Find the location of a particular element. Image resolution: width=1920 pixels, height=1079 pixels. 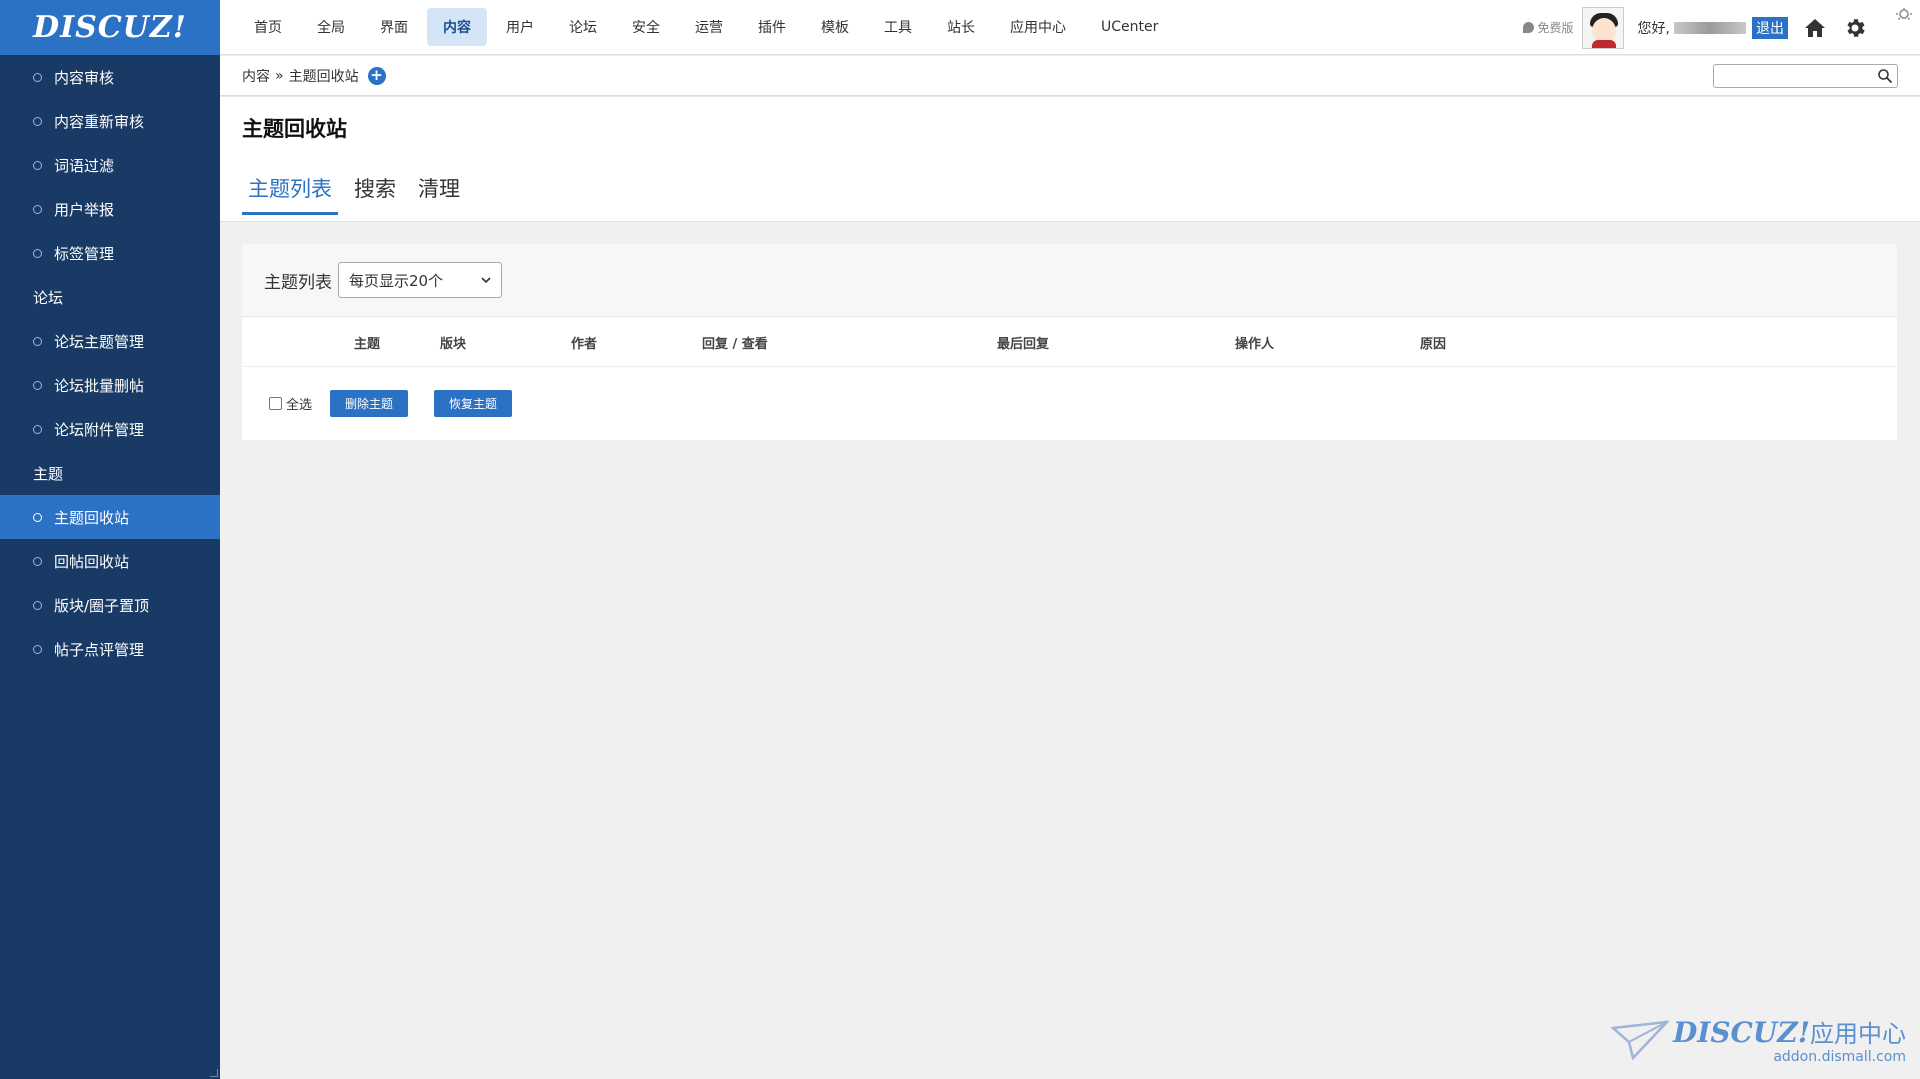

sidebar-item: 论坛附件管理 is located at coordinates (110, 429).